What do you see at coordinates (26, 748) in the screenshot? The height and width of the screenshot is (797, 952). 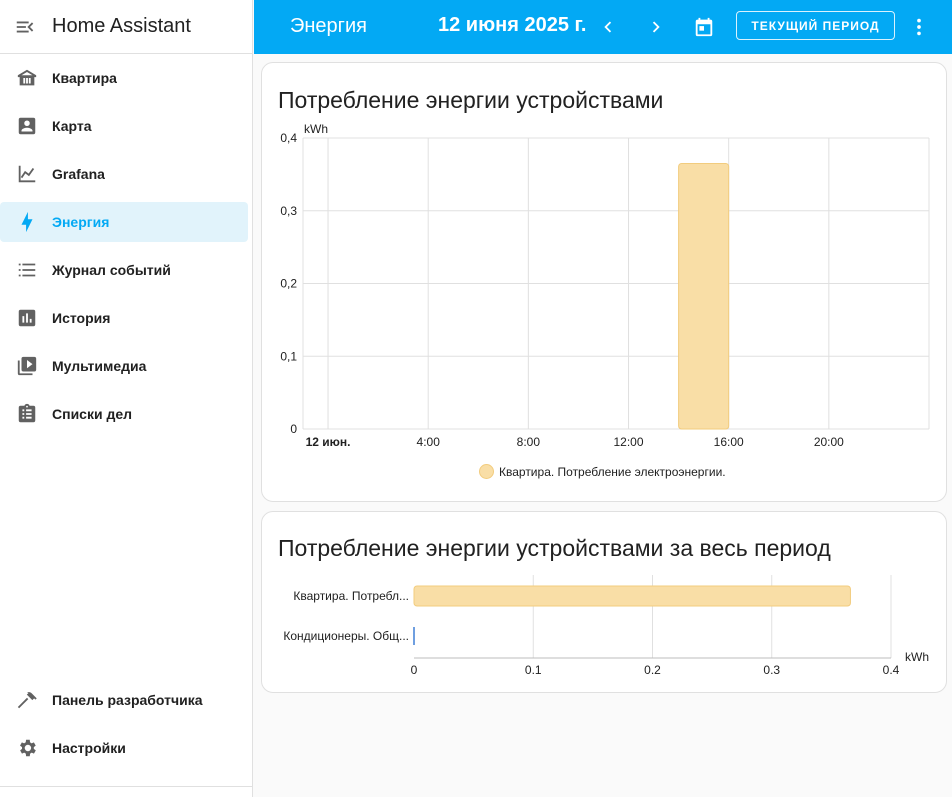 I see `cog-icon` at bounding box center [26, 748].